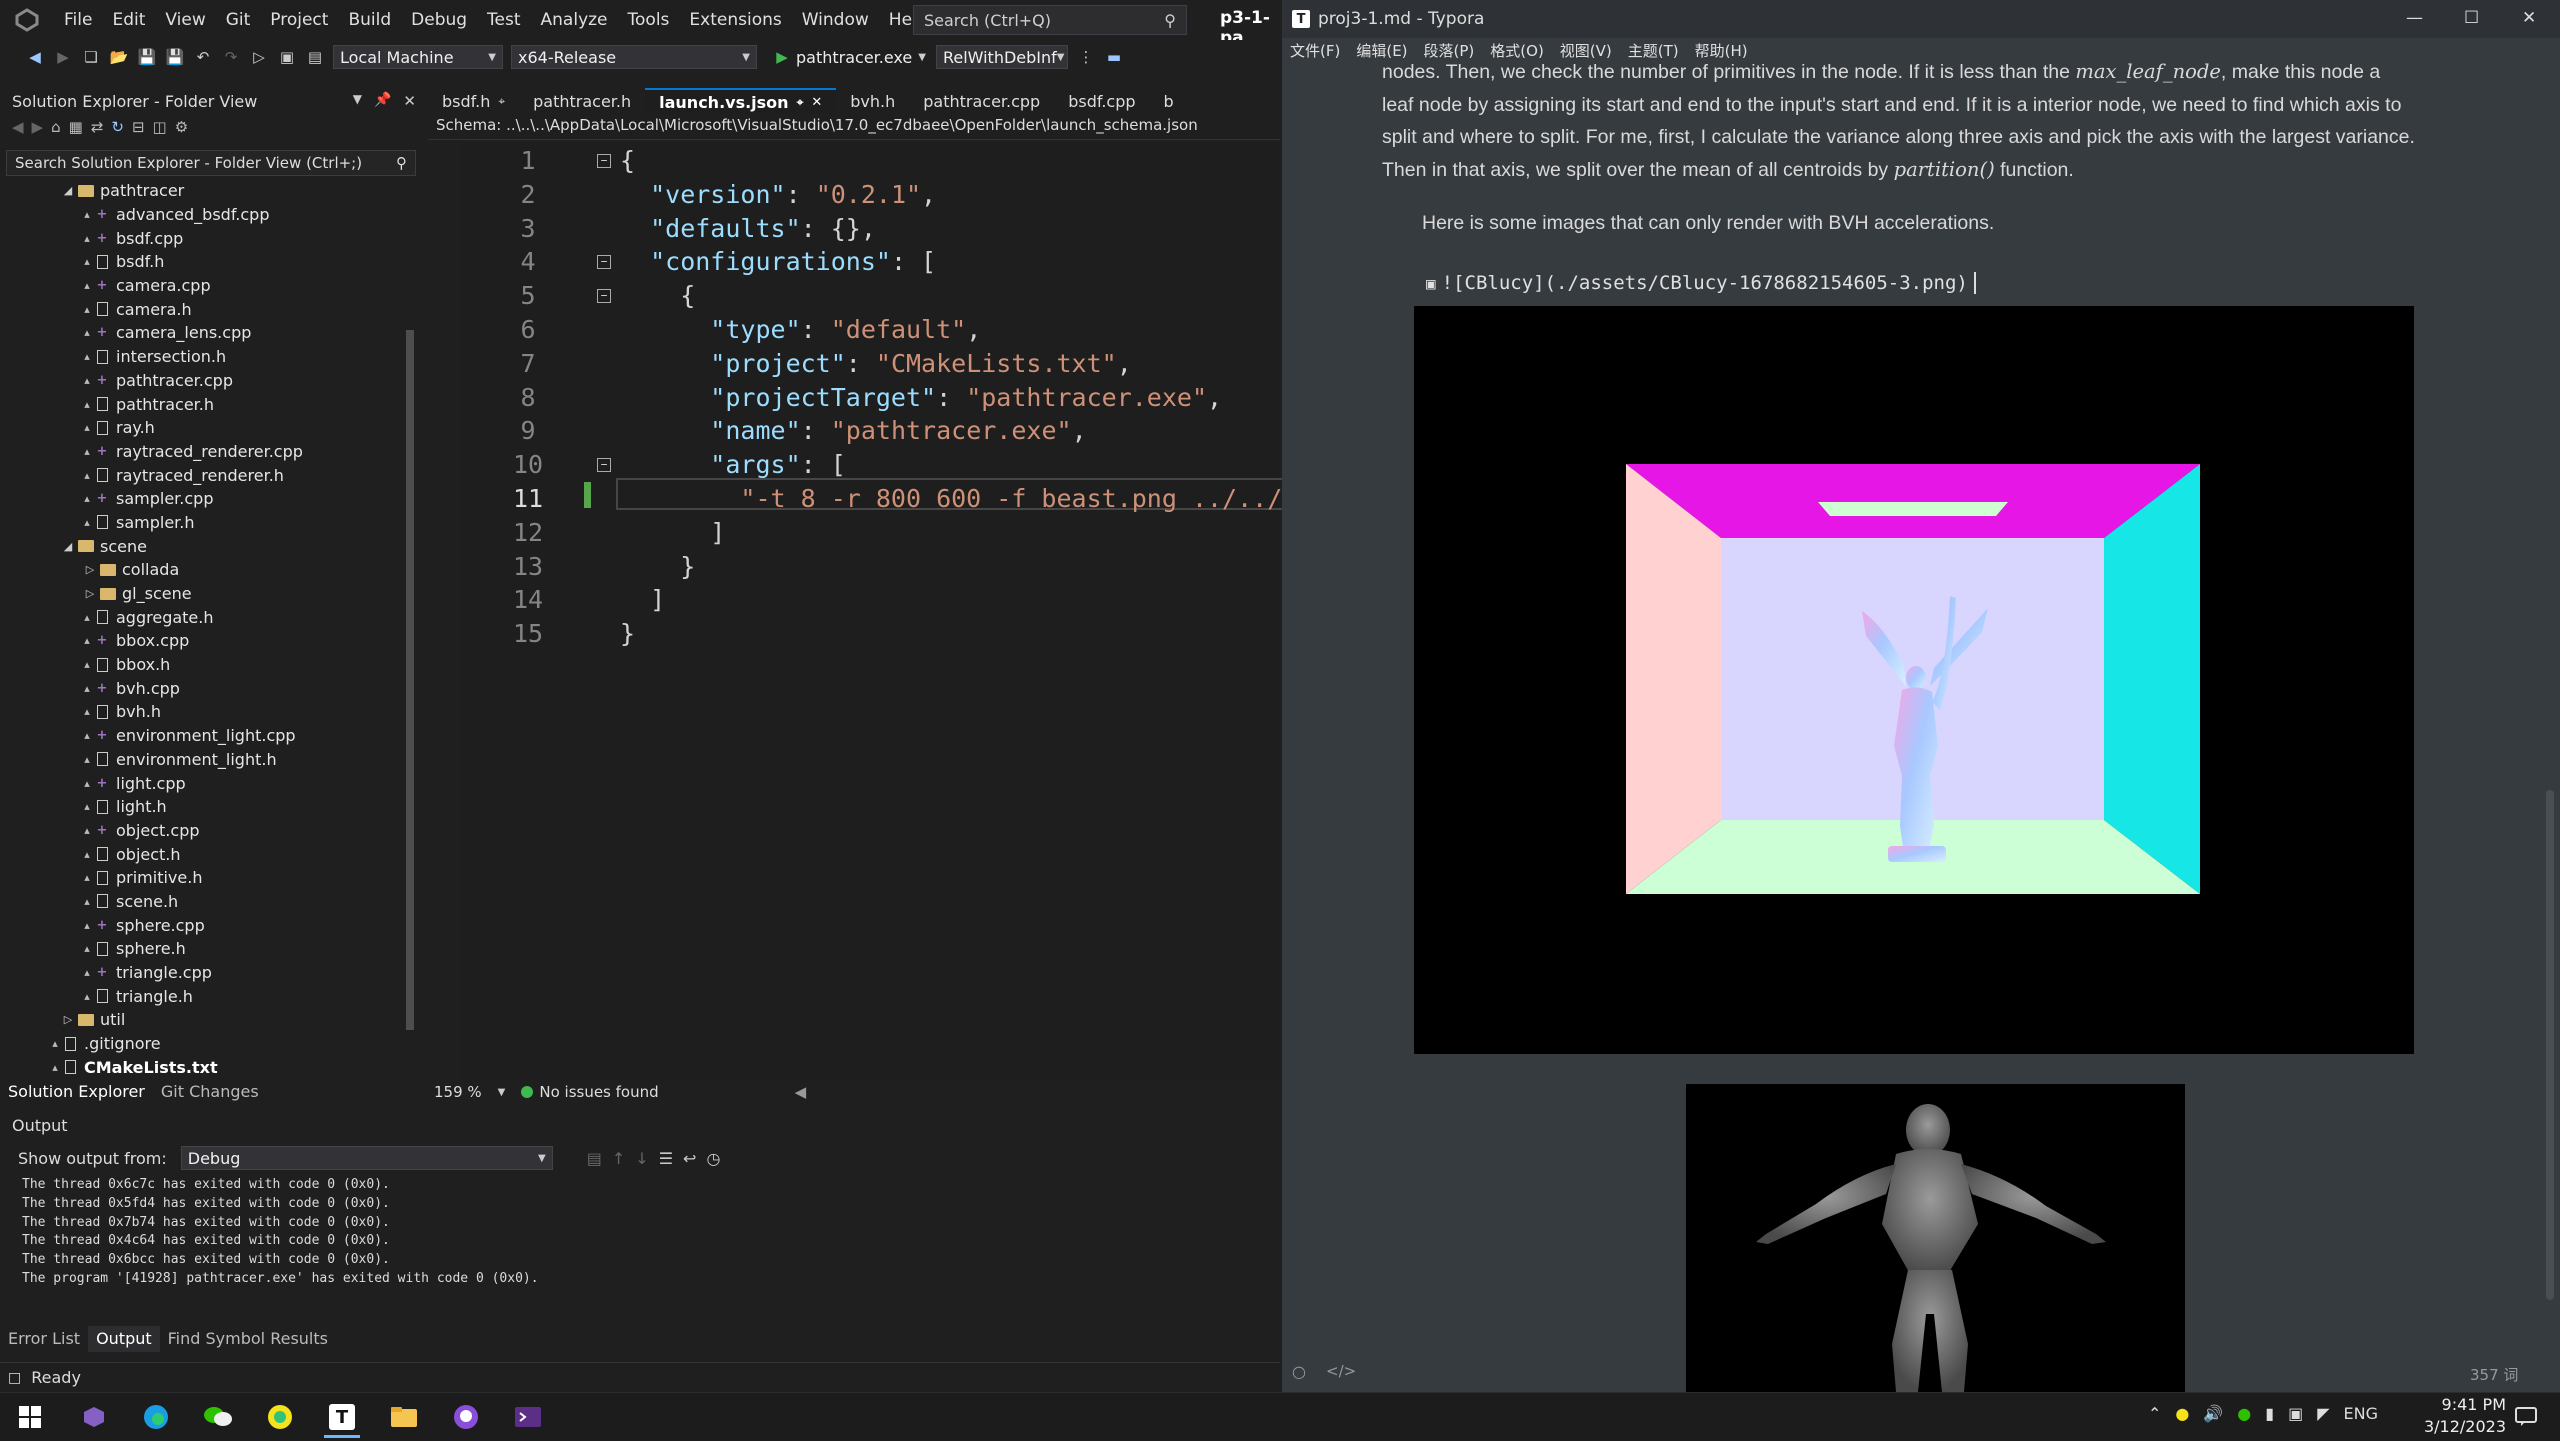 The width and height of the screenshot is (2560, 1441). Describe the element at coordinates (357, 101) in the screenshot. I see `panel-menu-icon: ▼` at that location.